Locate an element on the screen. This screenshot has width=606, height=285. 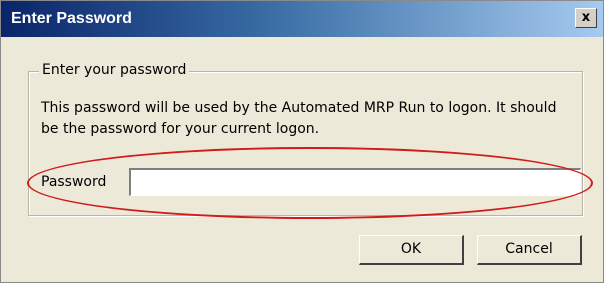
password-input is located at coordinates (355, 182).